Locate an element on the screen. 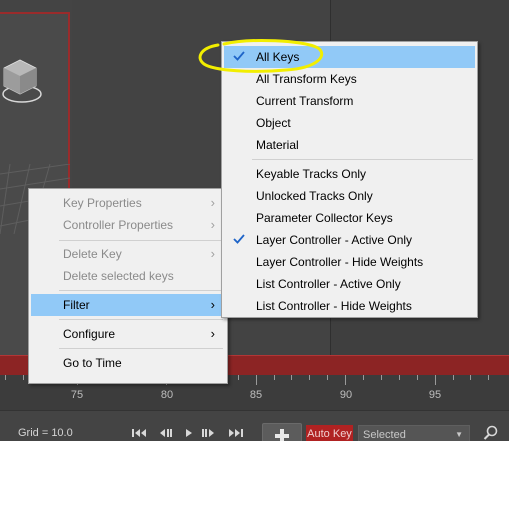  menu-item-label: Delete selected keys is located at coordinates (118, 276).